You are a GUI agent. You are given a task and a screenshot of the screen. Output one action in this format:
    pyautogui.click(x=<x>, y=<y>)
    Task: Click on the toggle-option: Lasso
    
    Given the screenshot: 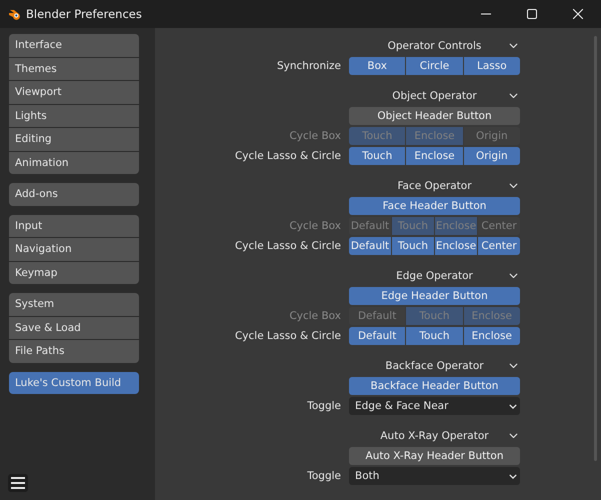 What is the action you would take?
    pyautogui.click(x=492, y=66)
    